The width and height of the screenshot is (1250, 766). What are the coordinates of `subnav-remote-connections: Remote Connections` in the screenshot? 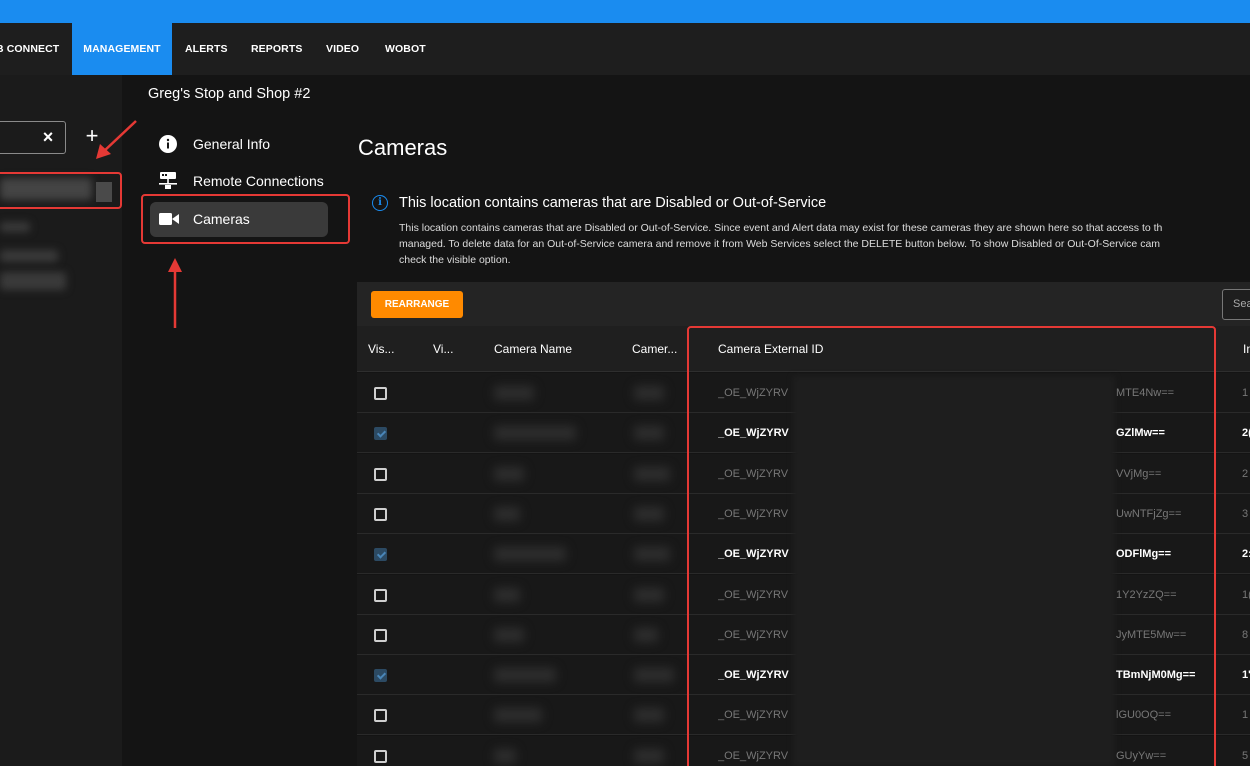 It's located at (239, 181).